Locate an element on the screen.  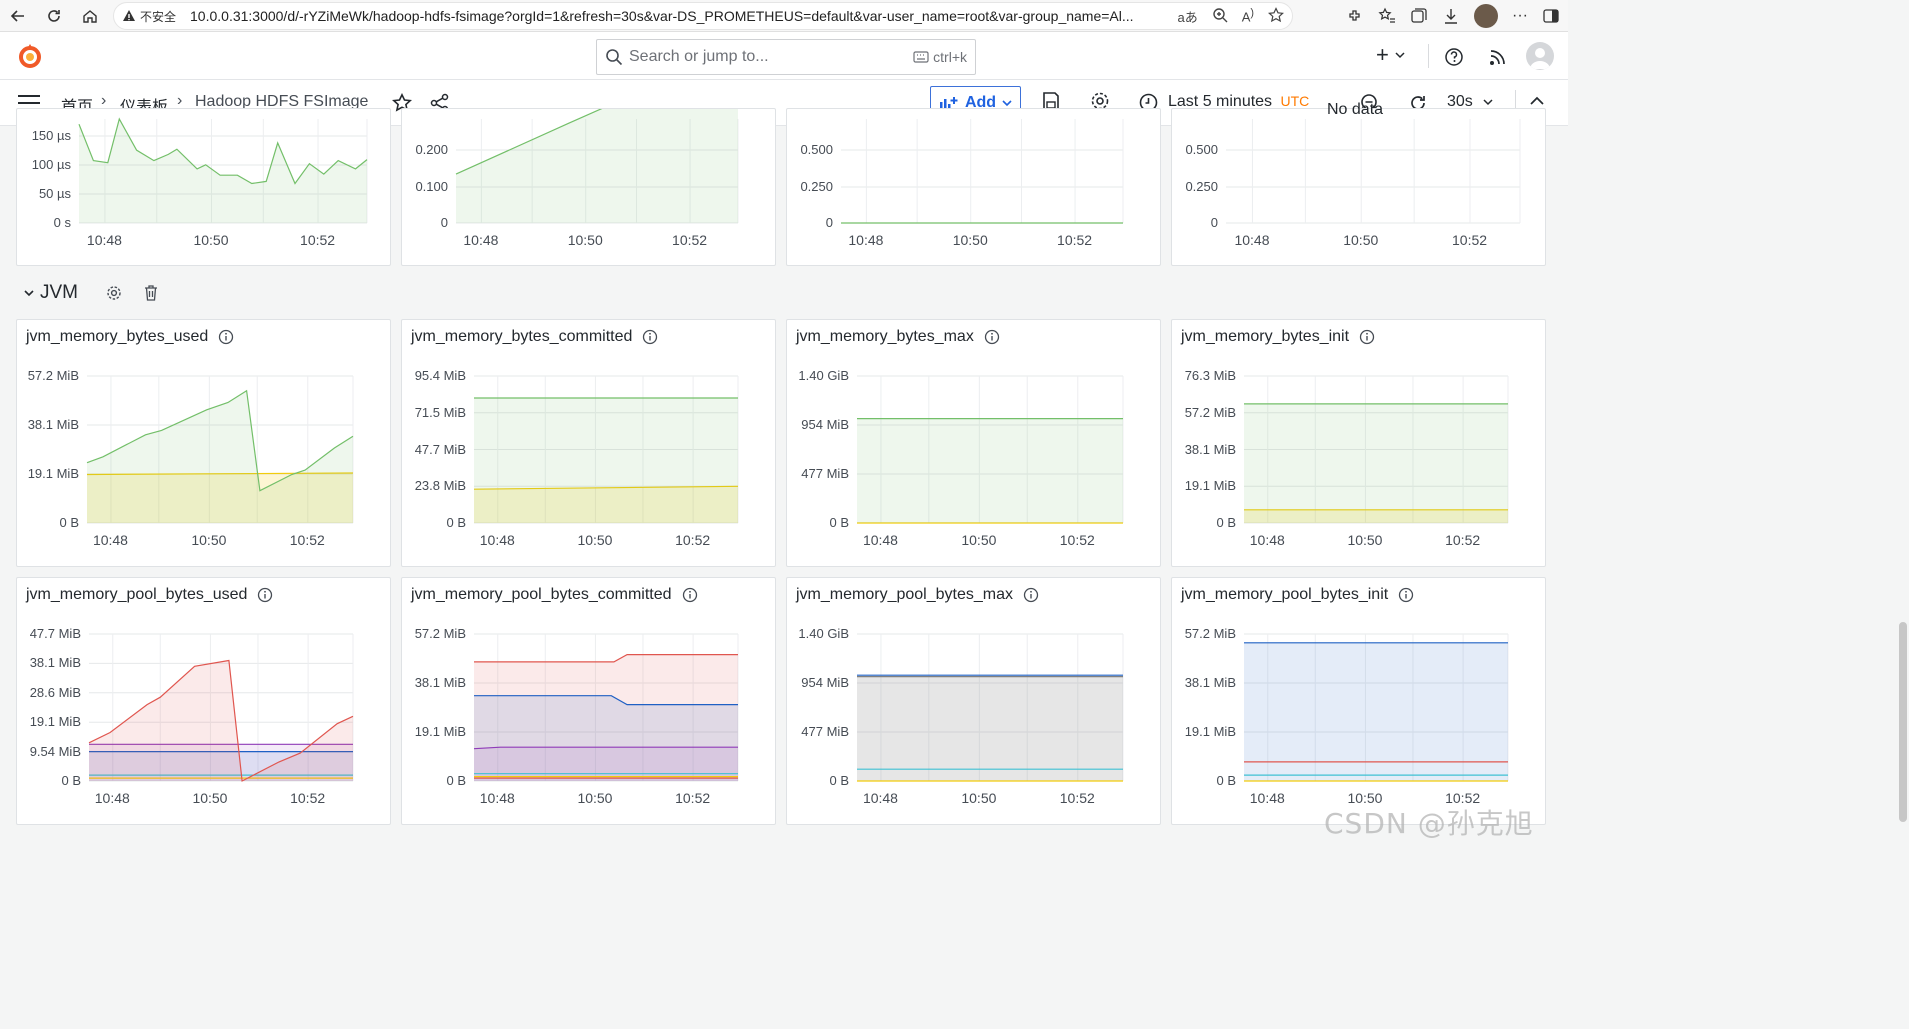
timezone-label: UTC is located at coordinates (1295, 101).